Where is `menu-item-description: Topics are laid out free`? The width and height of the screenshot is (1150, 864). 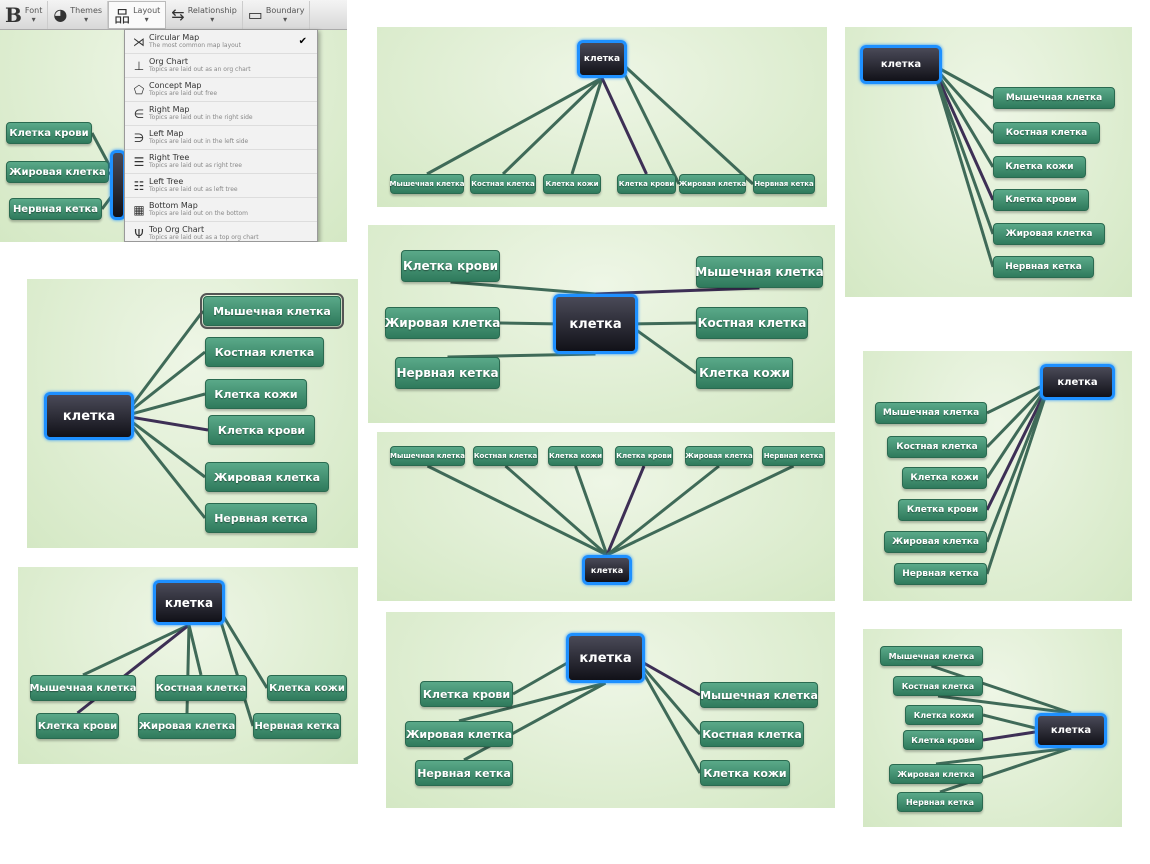
menu-item-description: Topics are laid out free is located at coordinates (183, 93).